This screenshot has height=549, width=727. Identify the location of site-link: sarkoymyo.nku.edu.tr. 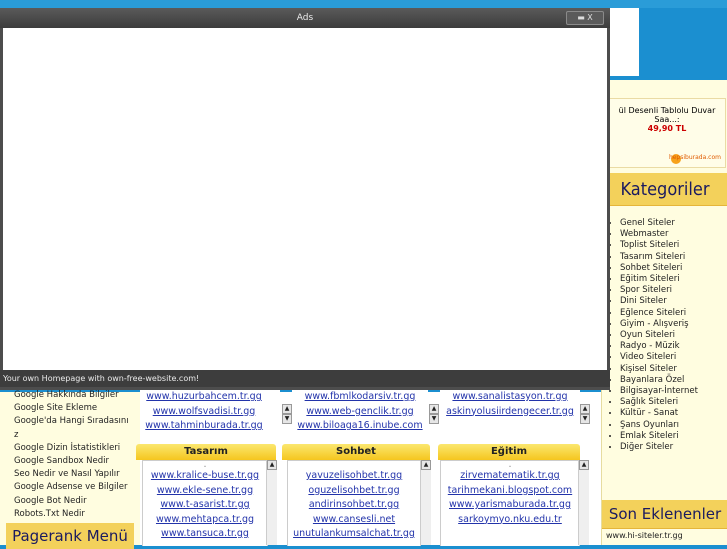
(510, 520).